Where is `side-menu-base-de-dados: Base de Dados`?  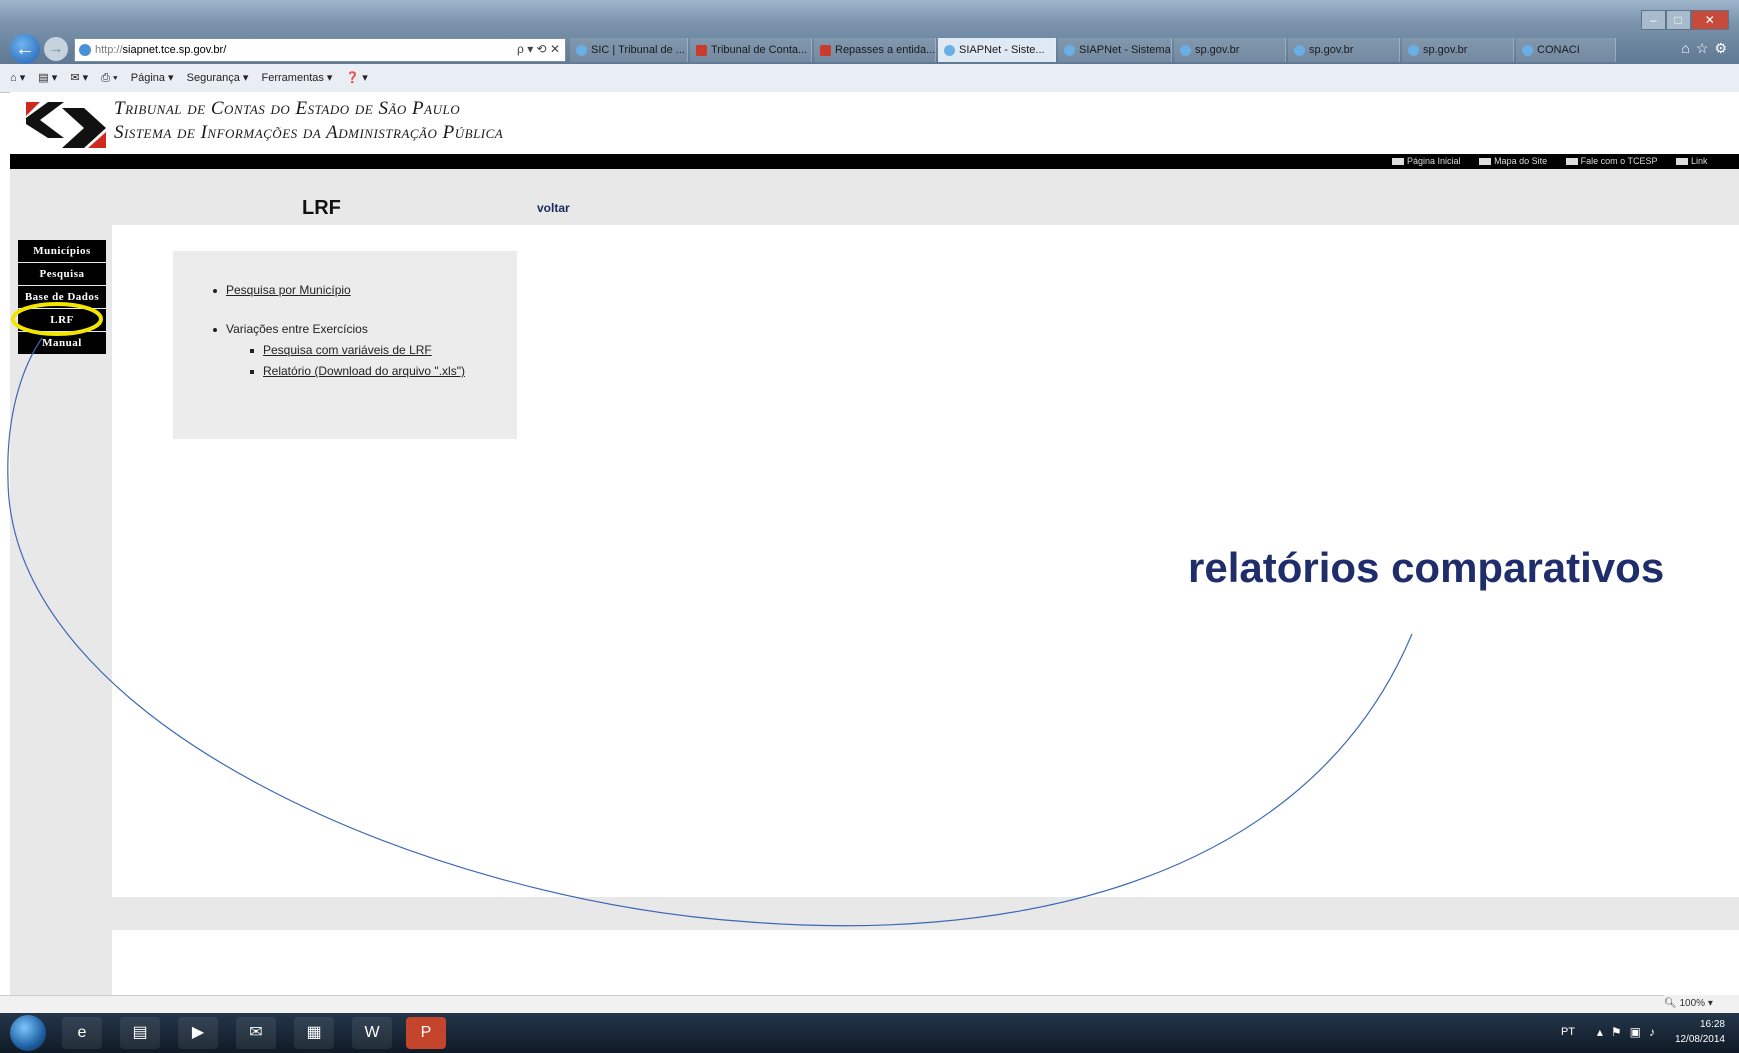
side-menu-base-de-dados: Base de Dados is located at coordinates (62, 297).